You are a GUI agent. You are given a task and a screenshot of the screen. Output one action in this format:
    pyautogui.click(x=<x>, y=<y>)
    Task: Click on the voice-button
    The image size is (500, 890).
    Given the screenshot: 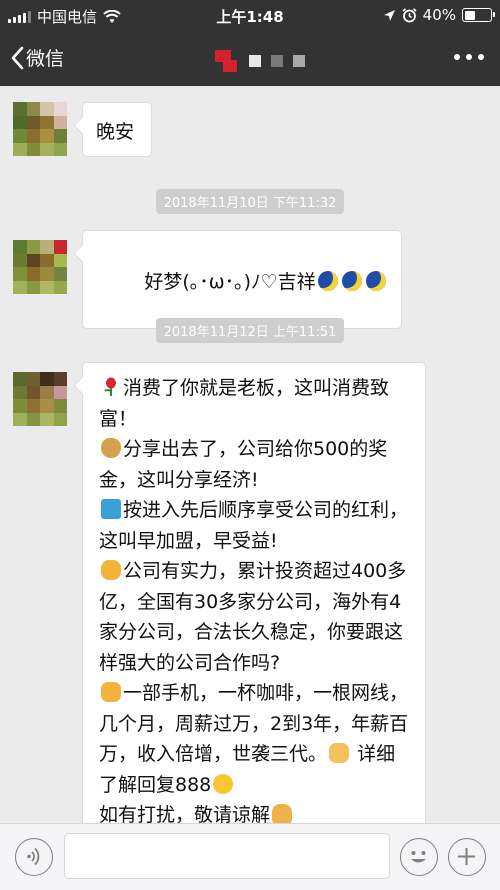 What is the action you would take?
    pyautogui.click(x=34, y=857)
    